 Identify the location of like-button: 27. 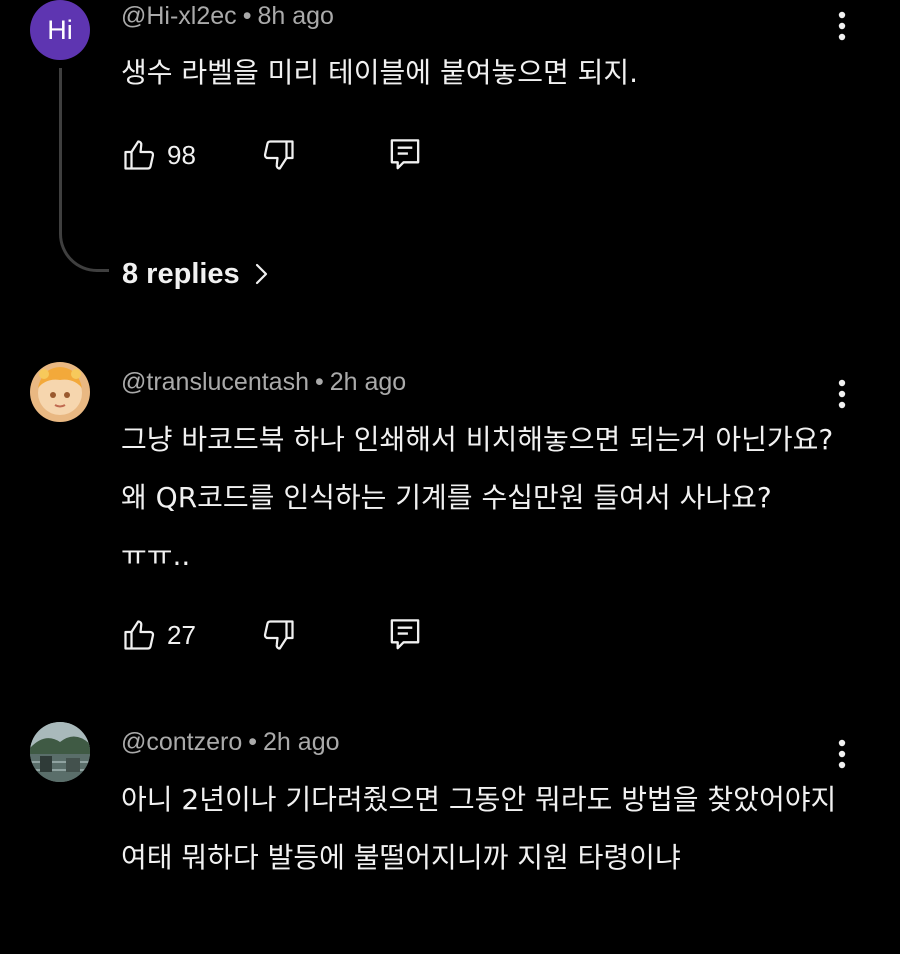
(158, 635).